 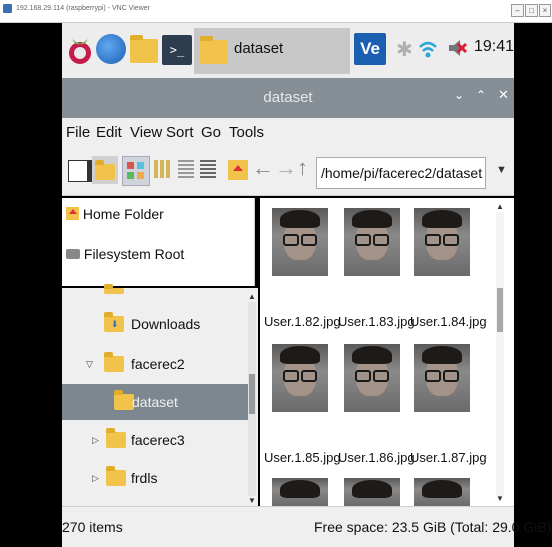 I want to click on forward-arrow-icon: →, so click(x=286, y=168).